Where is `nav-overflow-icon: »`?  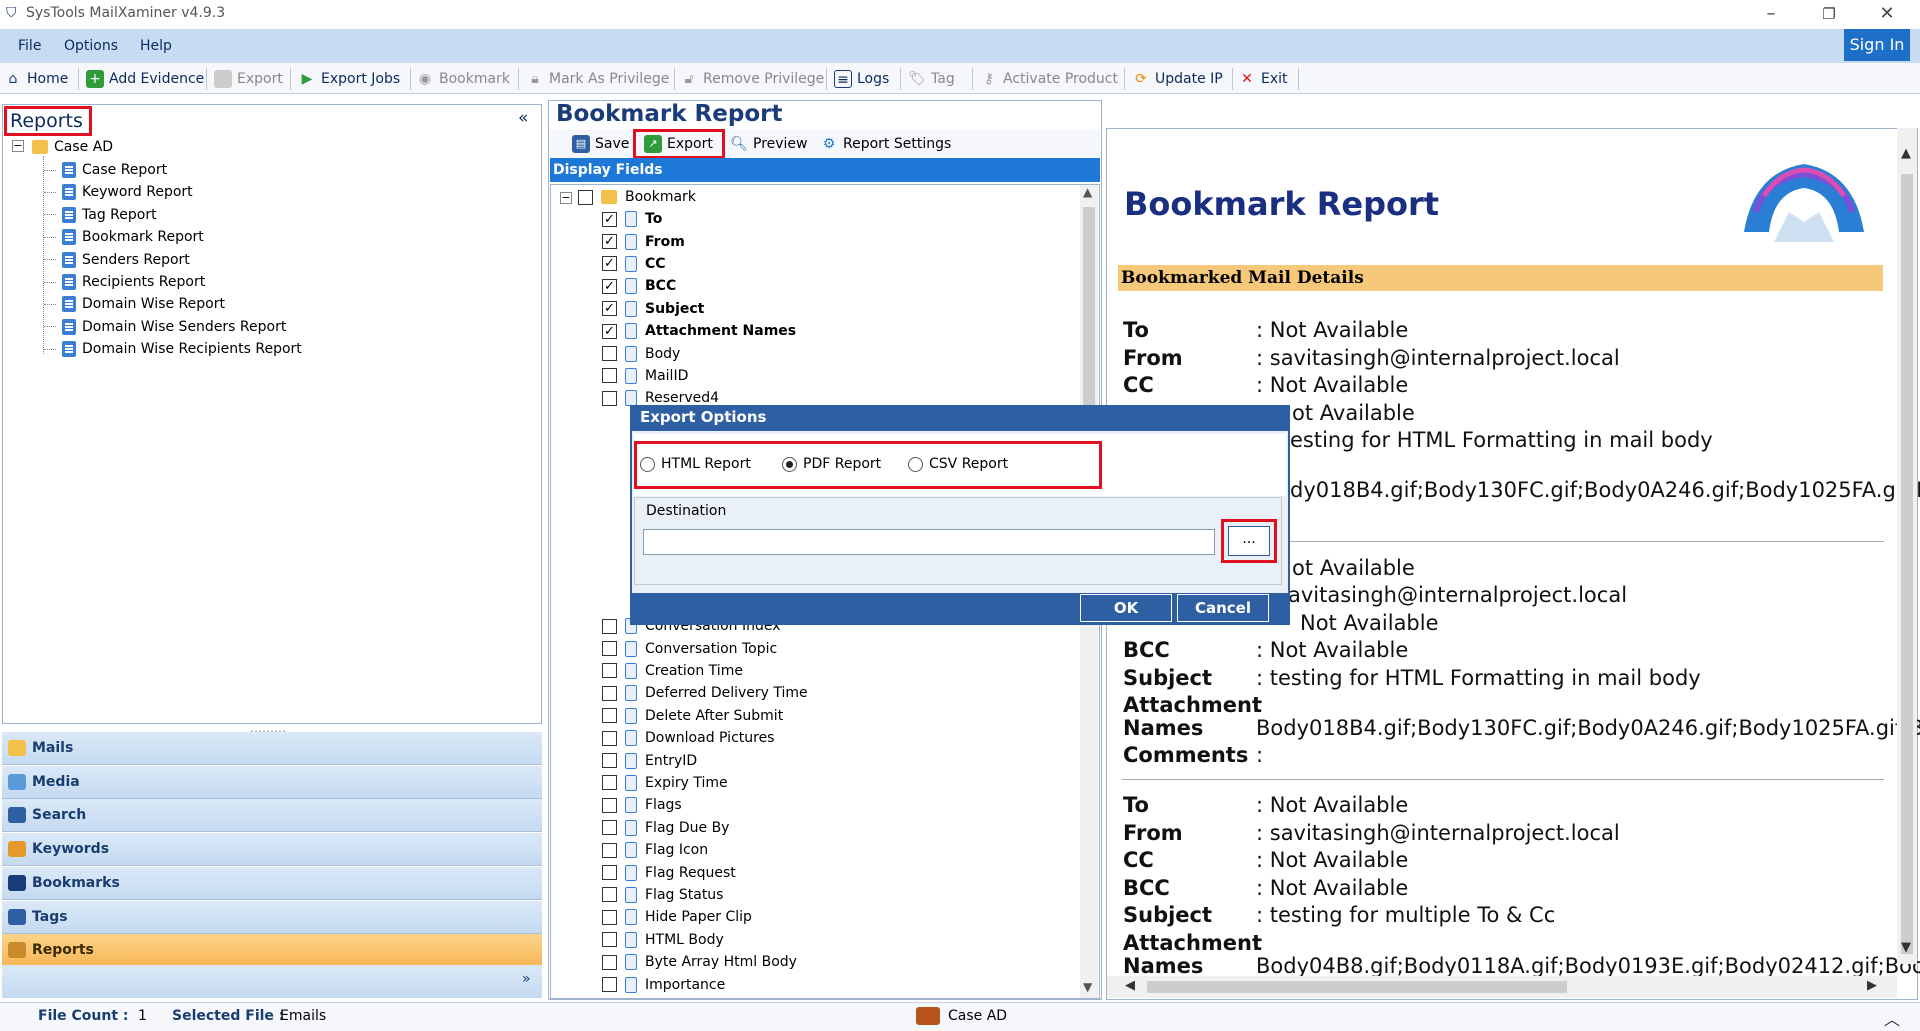
nav-overflow-icon: » is located at coordinates (526, 979).